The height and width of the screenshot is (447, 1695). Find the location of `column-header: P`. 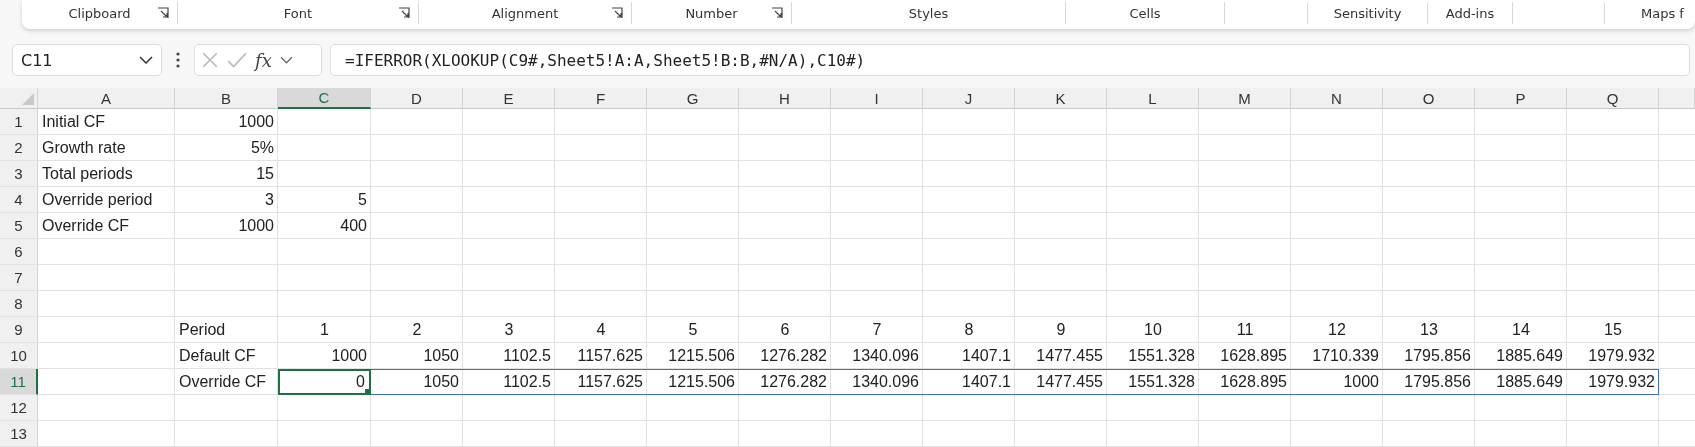

column-header: P is located at coordinates (1521, 98).